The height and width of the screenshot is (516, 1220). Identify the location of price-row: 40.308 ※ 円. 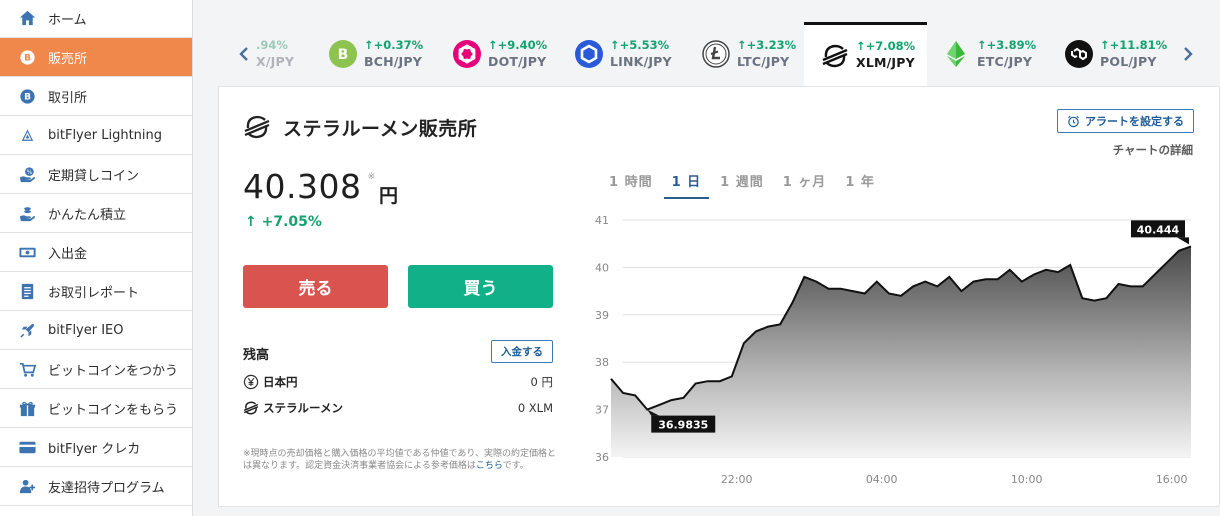
(320, 187).